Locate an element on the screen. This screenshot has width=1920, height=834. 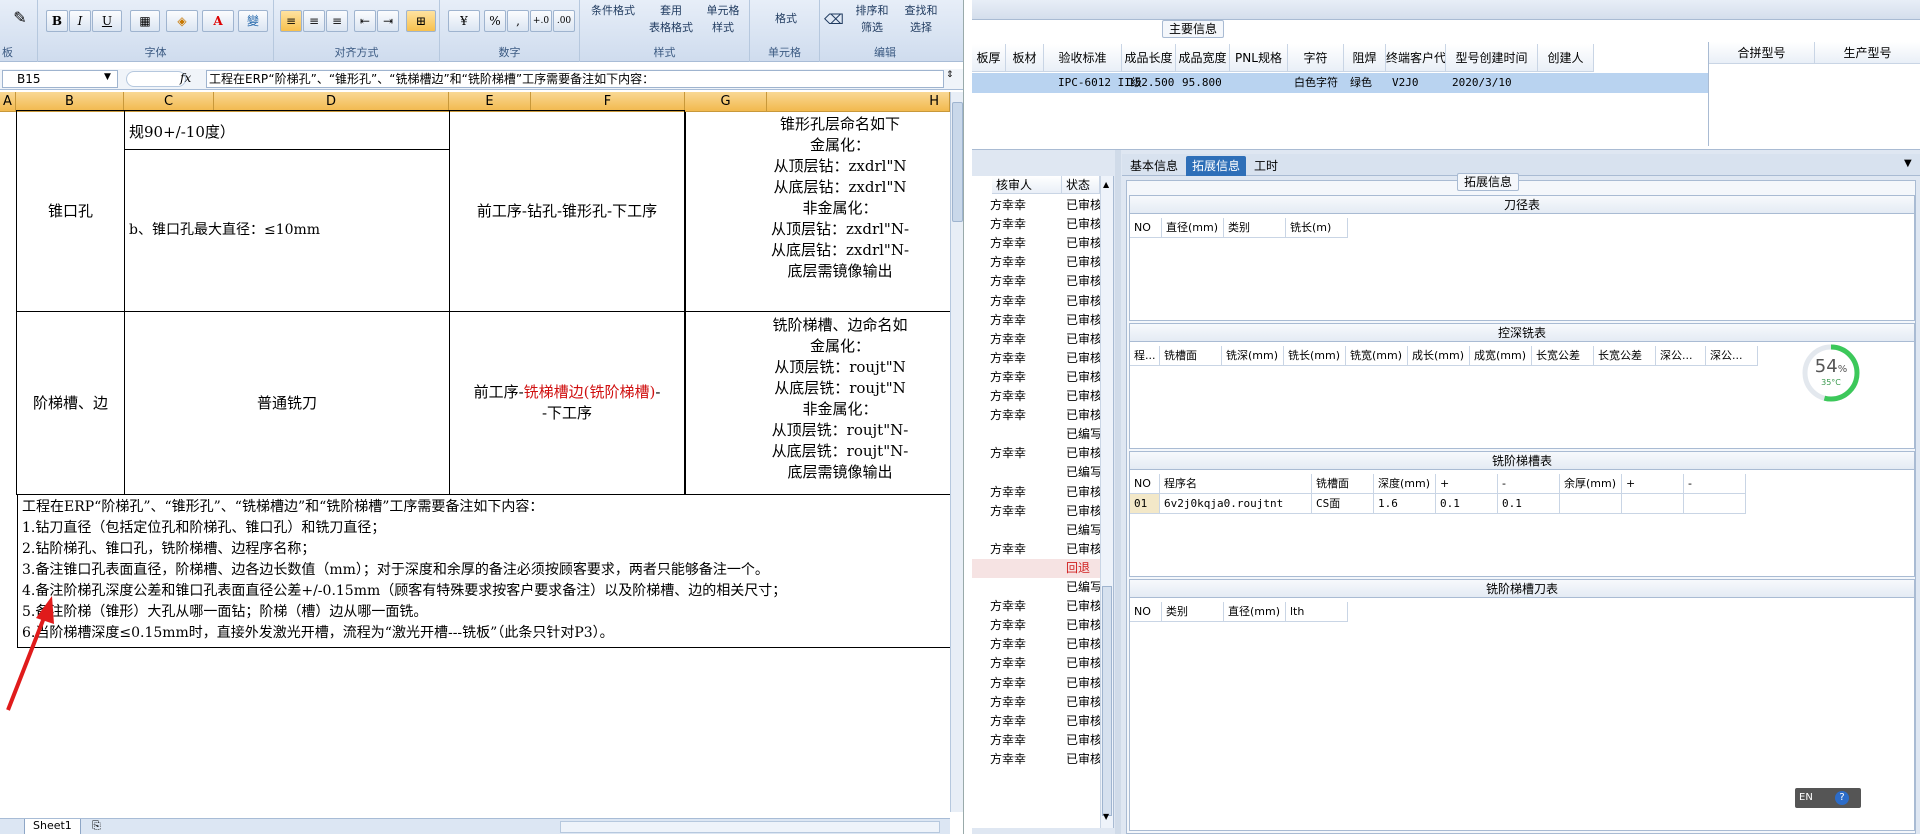
scroll-down-icon: ▼ is located at coordinates (1106, 816).